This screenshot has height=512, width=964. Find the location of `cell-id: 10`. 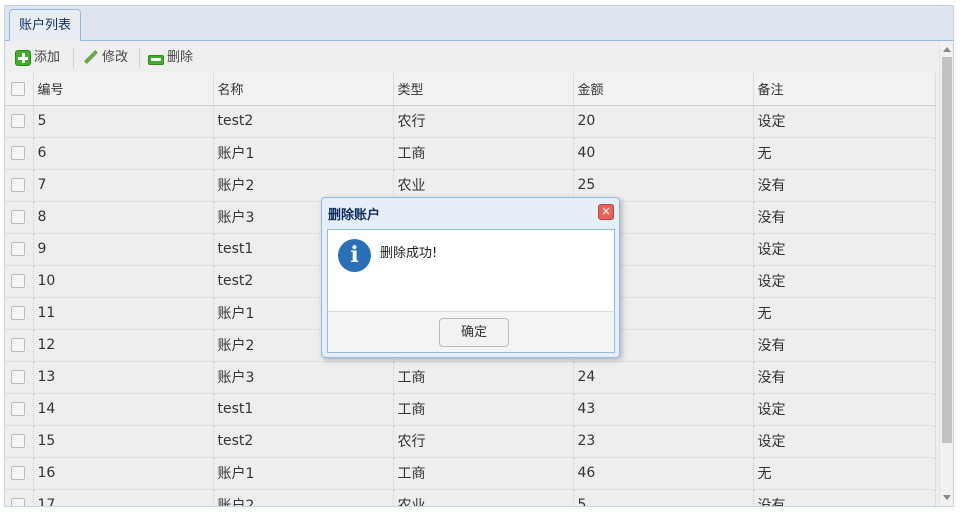

cell-id: 10 is located at coordinates (123, 281).